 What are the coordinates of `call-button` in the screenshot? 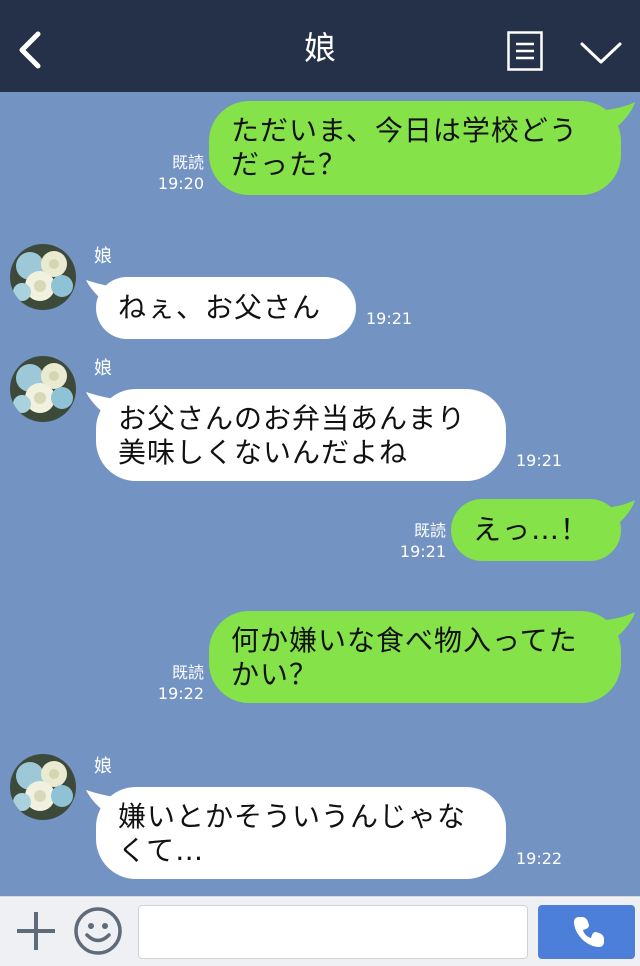 It's located at (586, 932).